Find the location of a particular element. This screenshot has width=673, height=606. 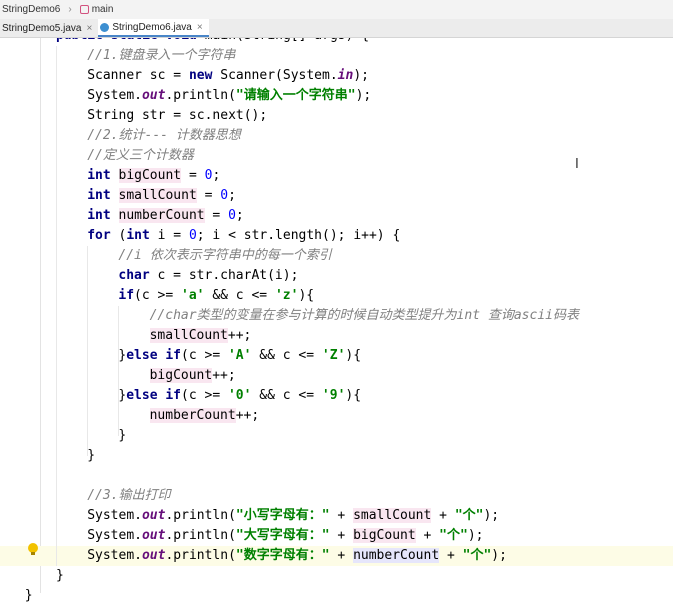

code-line-text: }else if(c >= '0' && c <= '9'){ is located at coordinates (240, 395).